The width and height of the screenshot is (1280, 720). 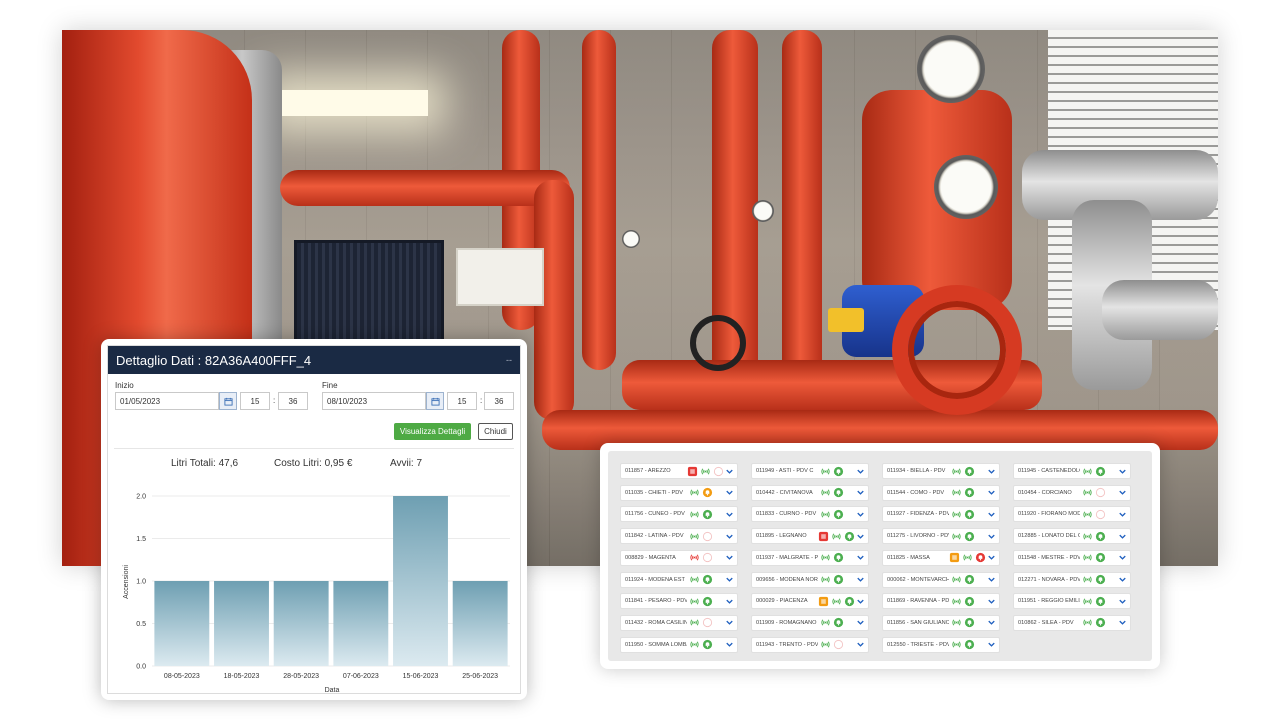 I want to click on bar-15-06-2023, so click(x=420, y=581).